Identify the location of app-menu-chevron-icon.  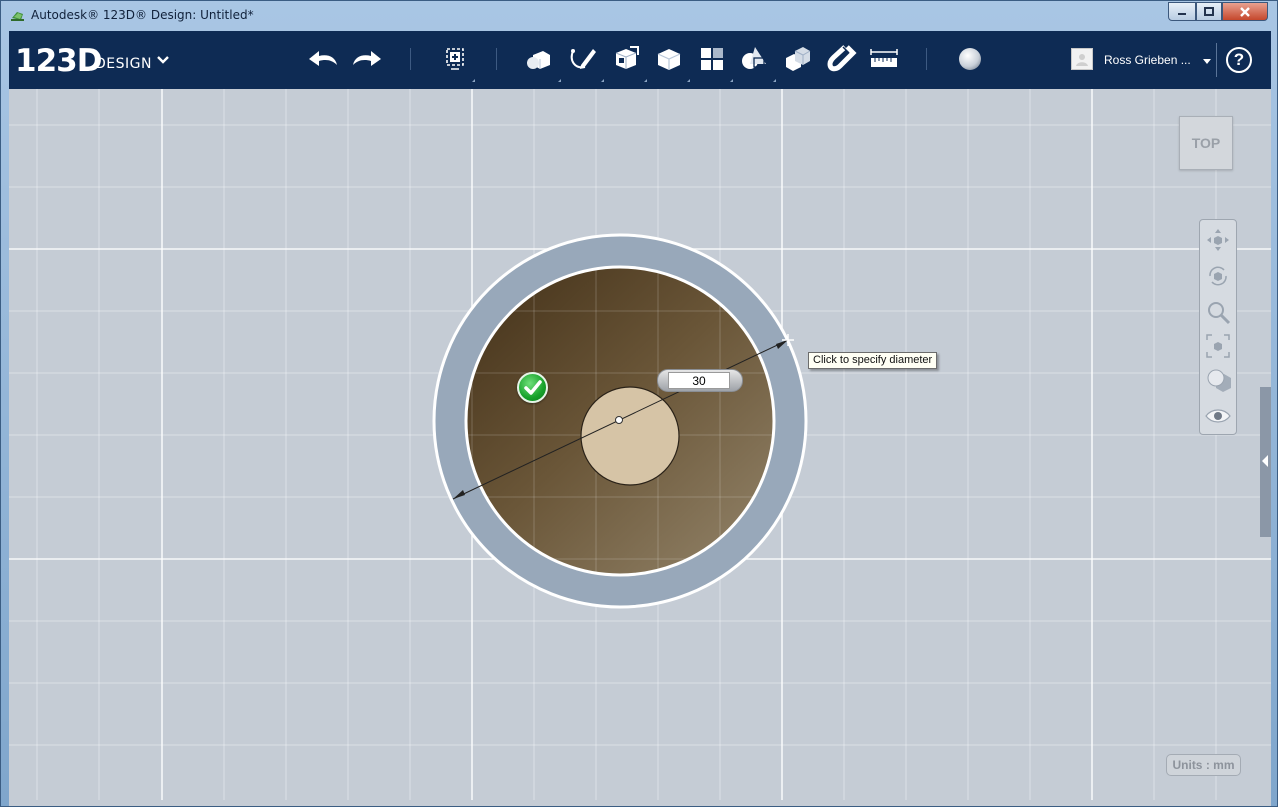
(163, 60).